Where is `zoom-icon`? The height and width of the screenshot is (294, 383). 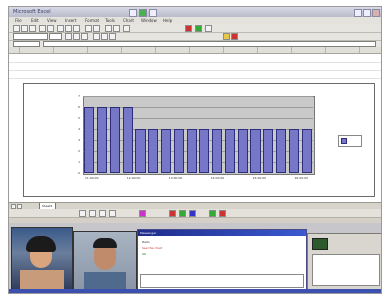
zoom-icon is located at coordinates (208, 28).